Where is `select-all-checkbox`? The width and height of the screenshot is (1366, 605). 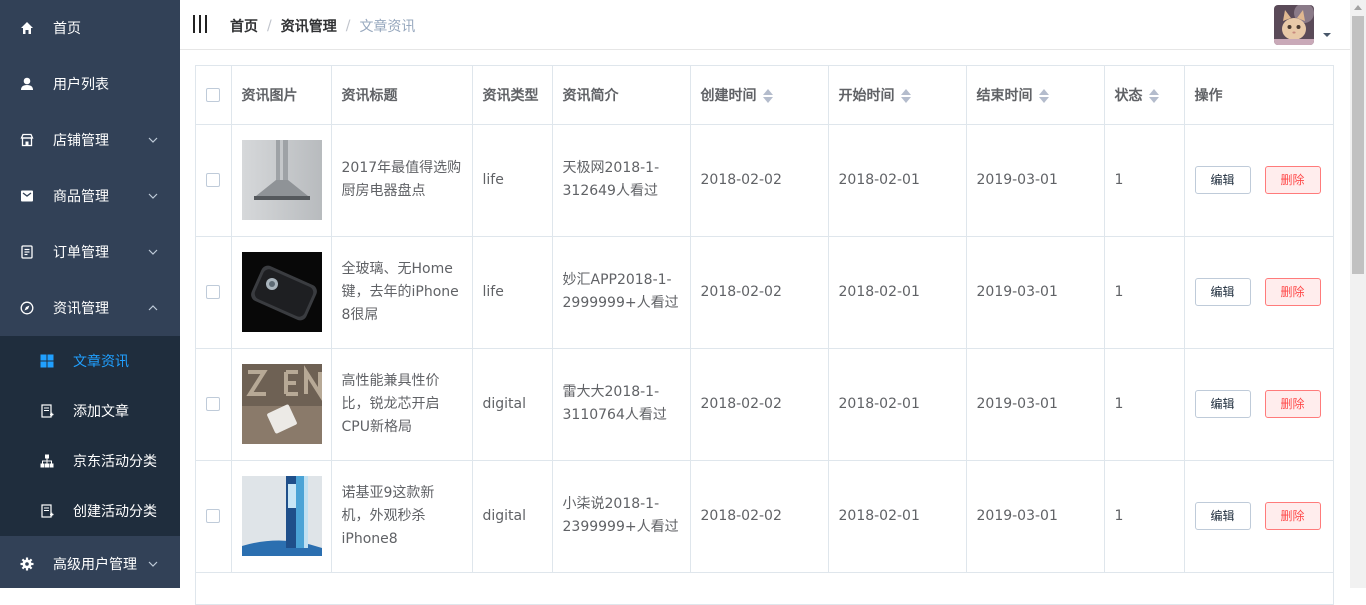 select-all-checkbox is located at coordinates (213, 94).